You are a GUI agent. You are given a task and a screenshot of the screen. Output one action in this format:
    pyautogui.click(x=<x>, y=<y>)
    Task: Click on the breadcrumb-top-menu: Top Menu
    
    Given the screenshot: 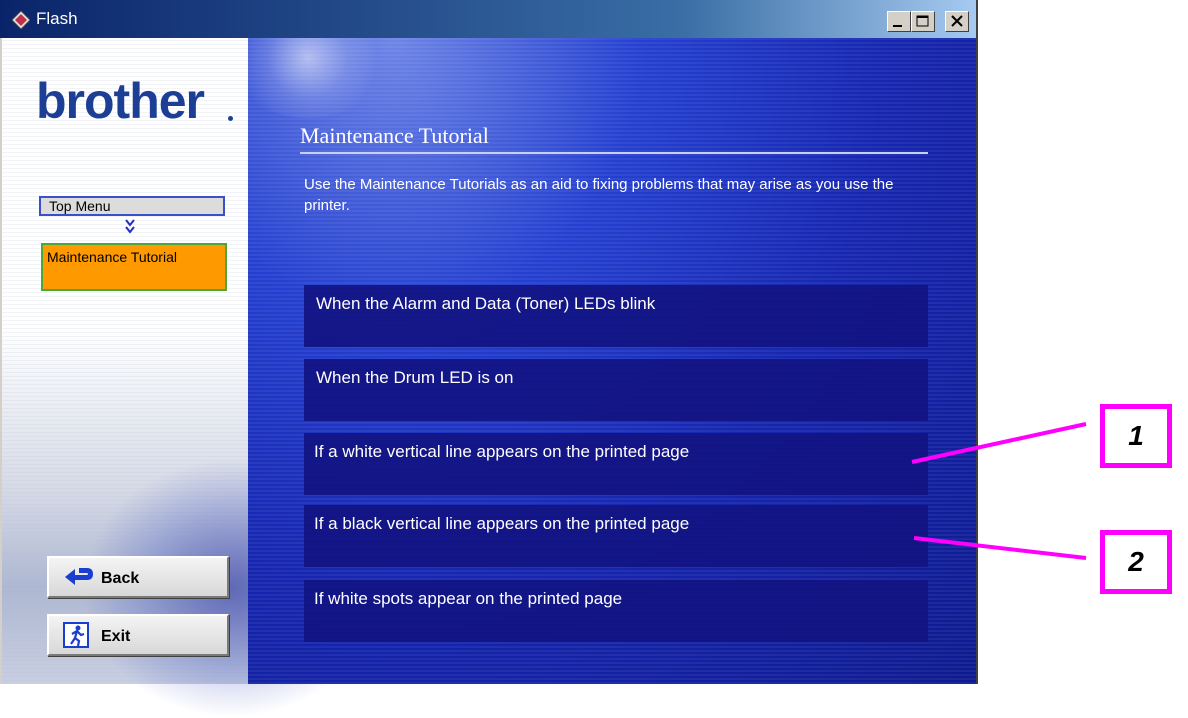 What is the action you would take?
    pyautogui.click(x=132, y=206)
    